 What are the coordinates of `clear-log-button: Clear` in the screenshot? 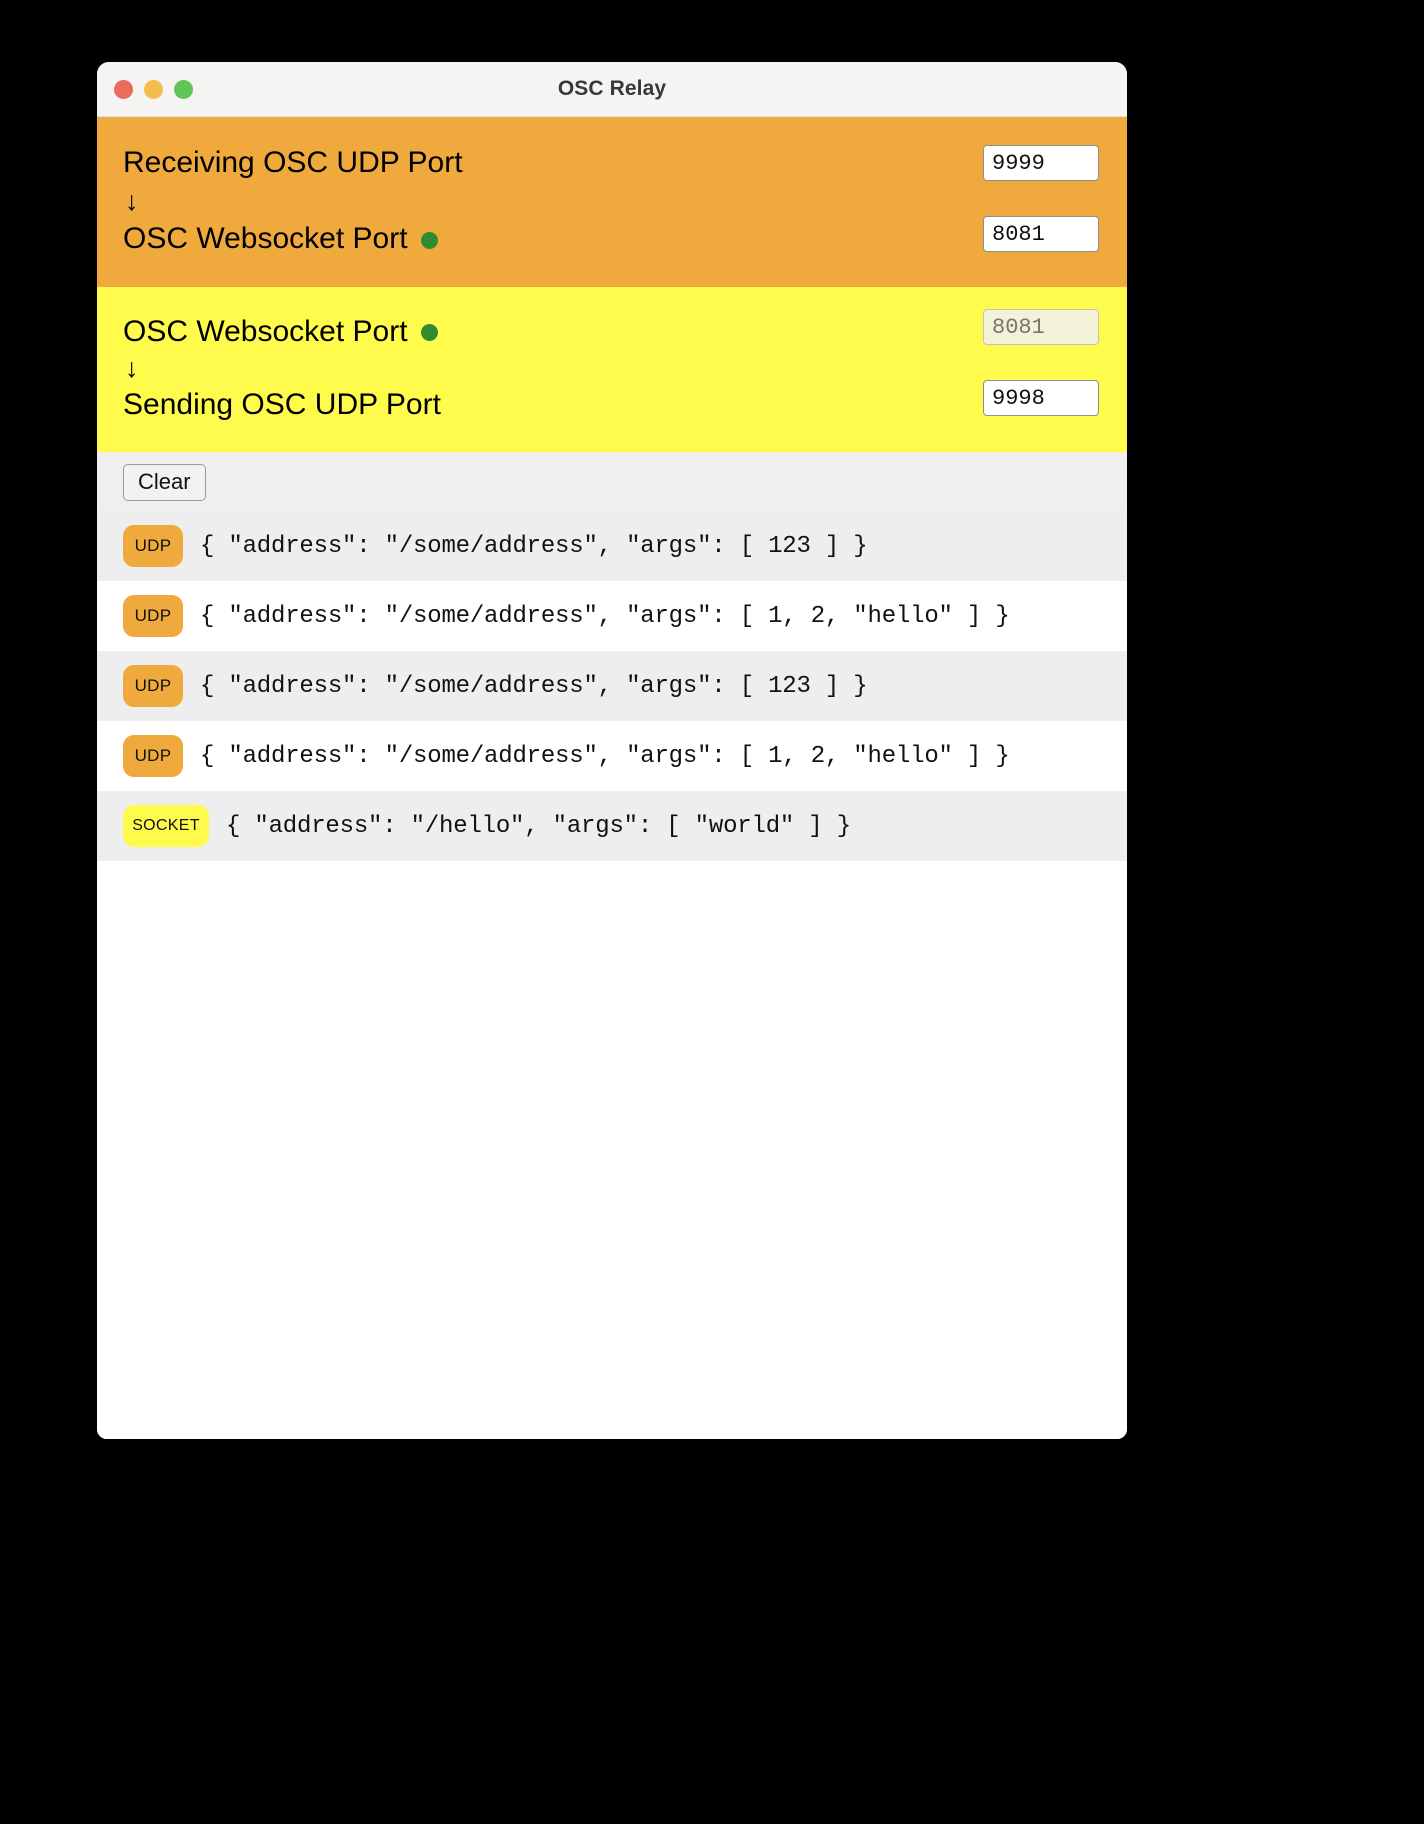 It's located at (164, 483).